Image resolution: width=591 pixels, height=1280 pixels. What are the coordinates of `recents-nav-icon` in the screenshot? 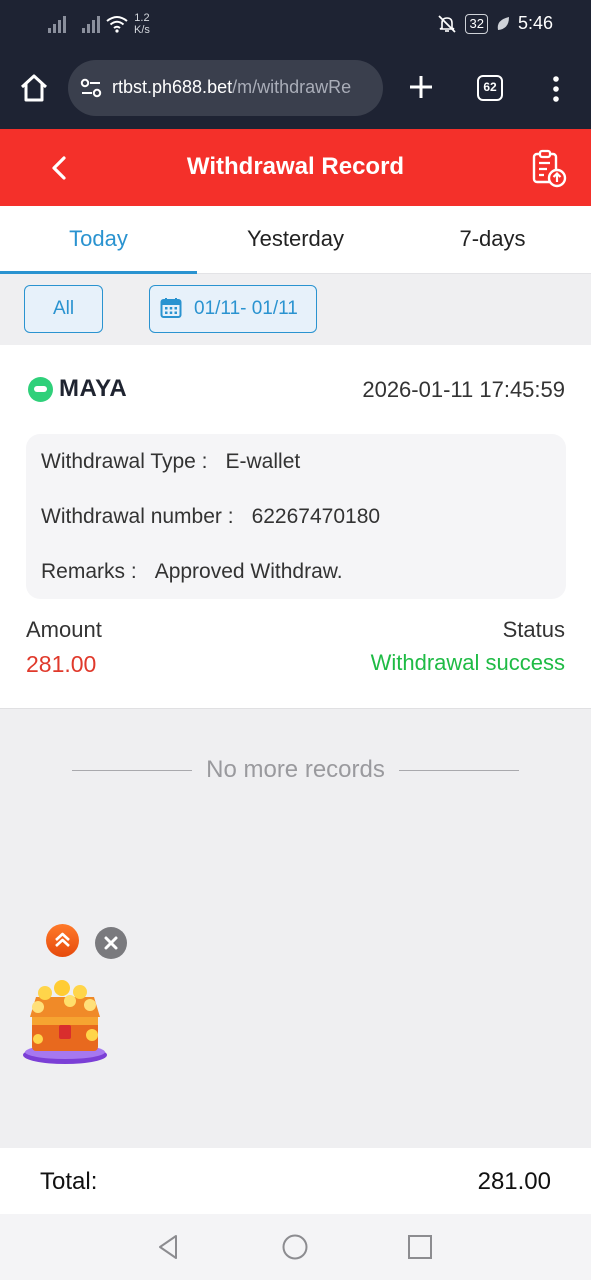 It's located at (420, 1247).